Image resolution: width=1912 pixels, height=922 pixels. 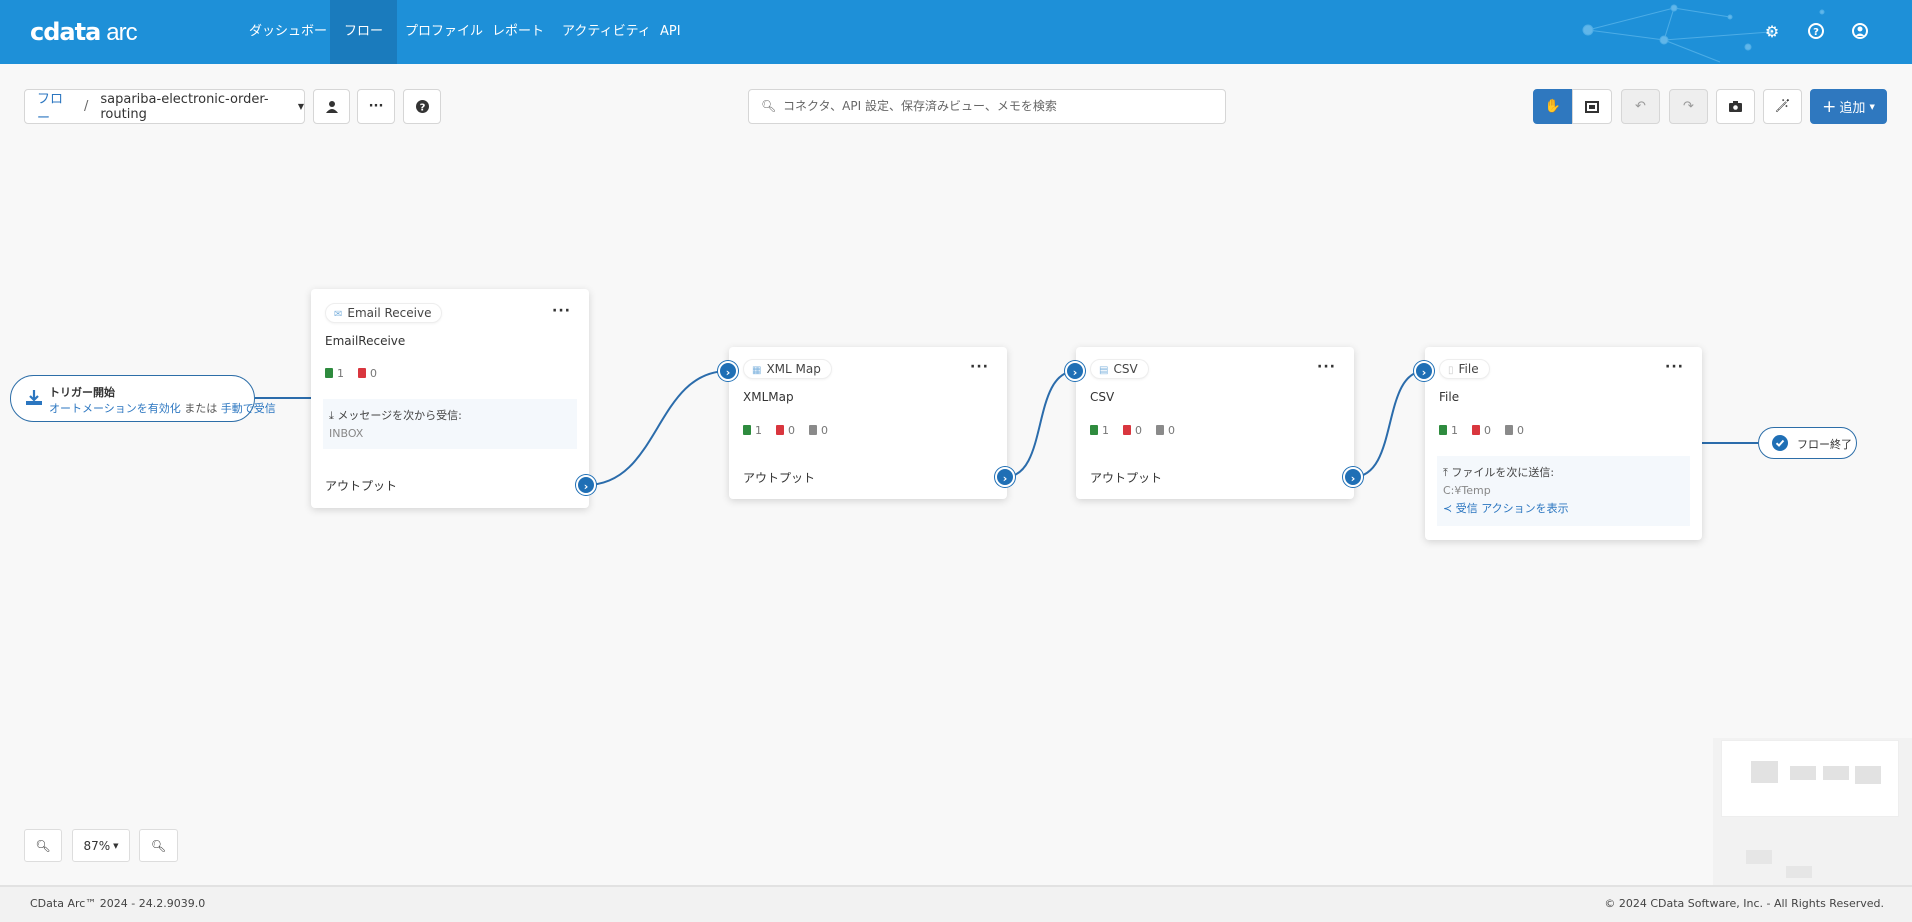 I want to click on zoom-out-icon: 🔍︎, so click(x=158, y=845).